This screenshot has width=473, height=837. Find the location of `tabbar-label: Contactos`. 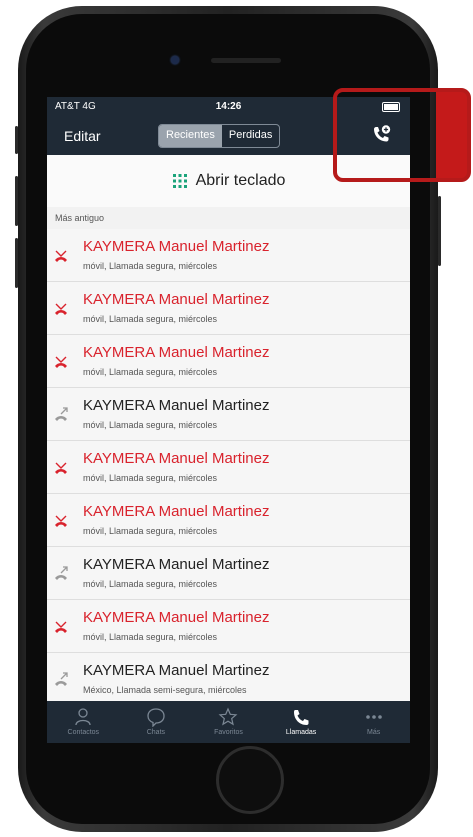

tabbar-label: Contactos is located at coordinates (83, 732).